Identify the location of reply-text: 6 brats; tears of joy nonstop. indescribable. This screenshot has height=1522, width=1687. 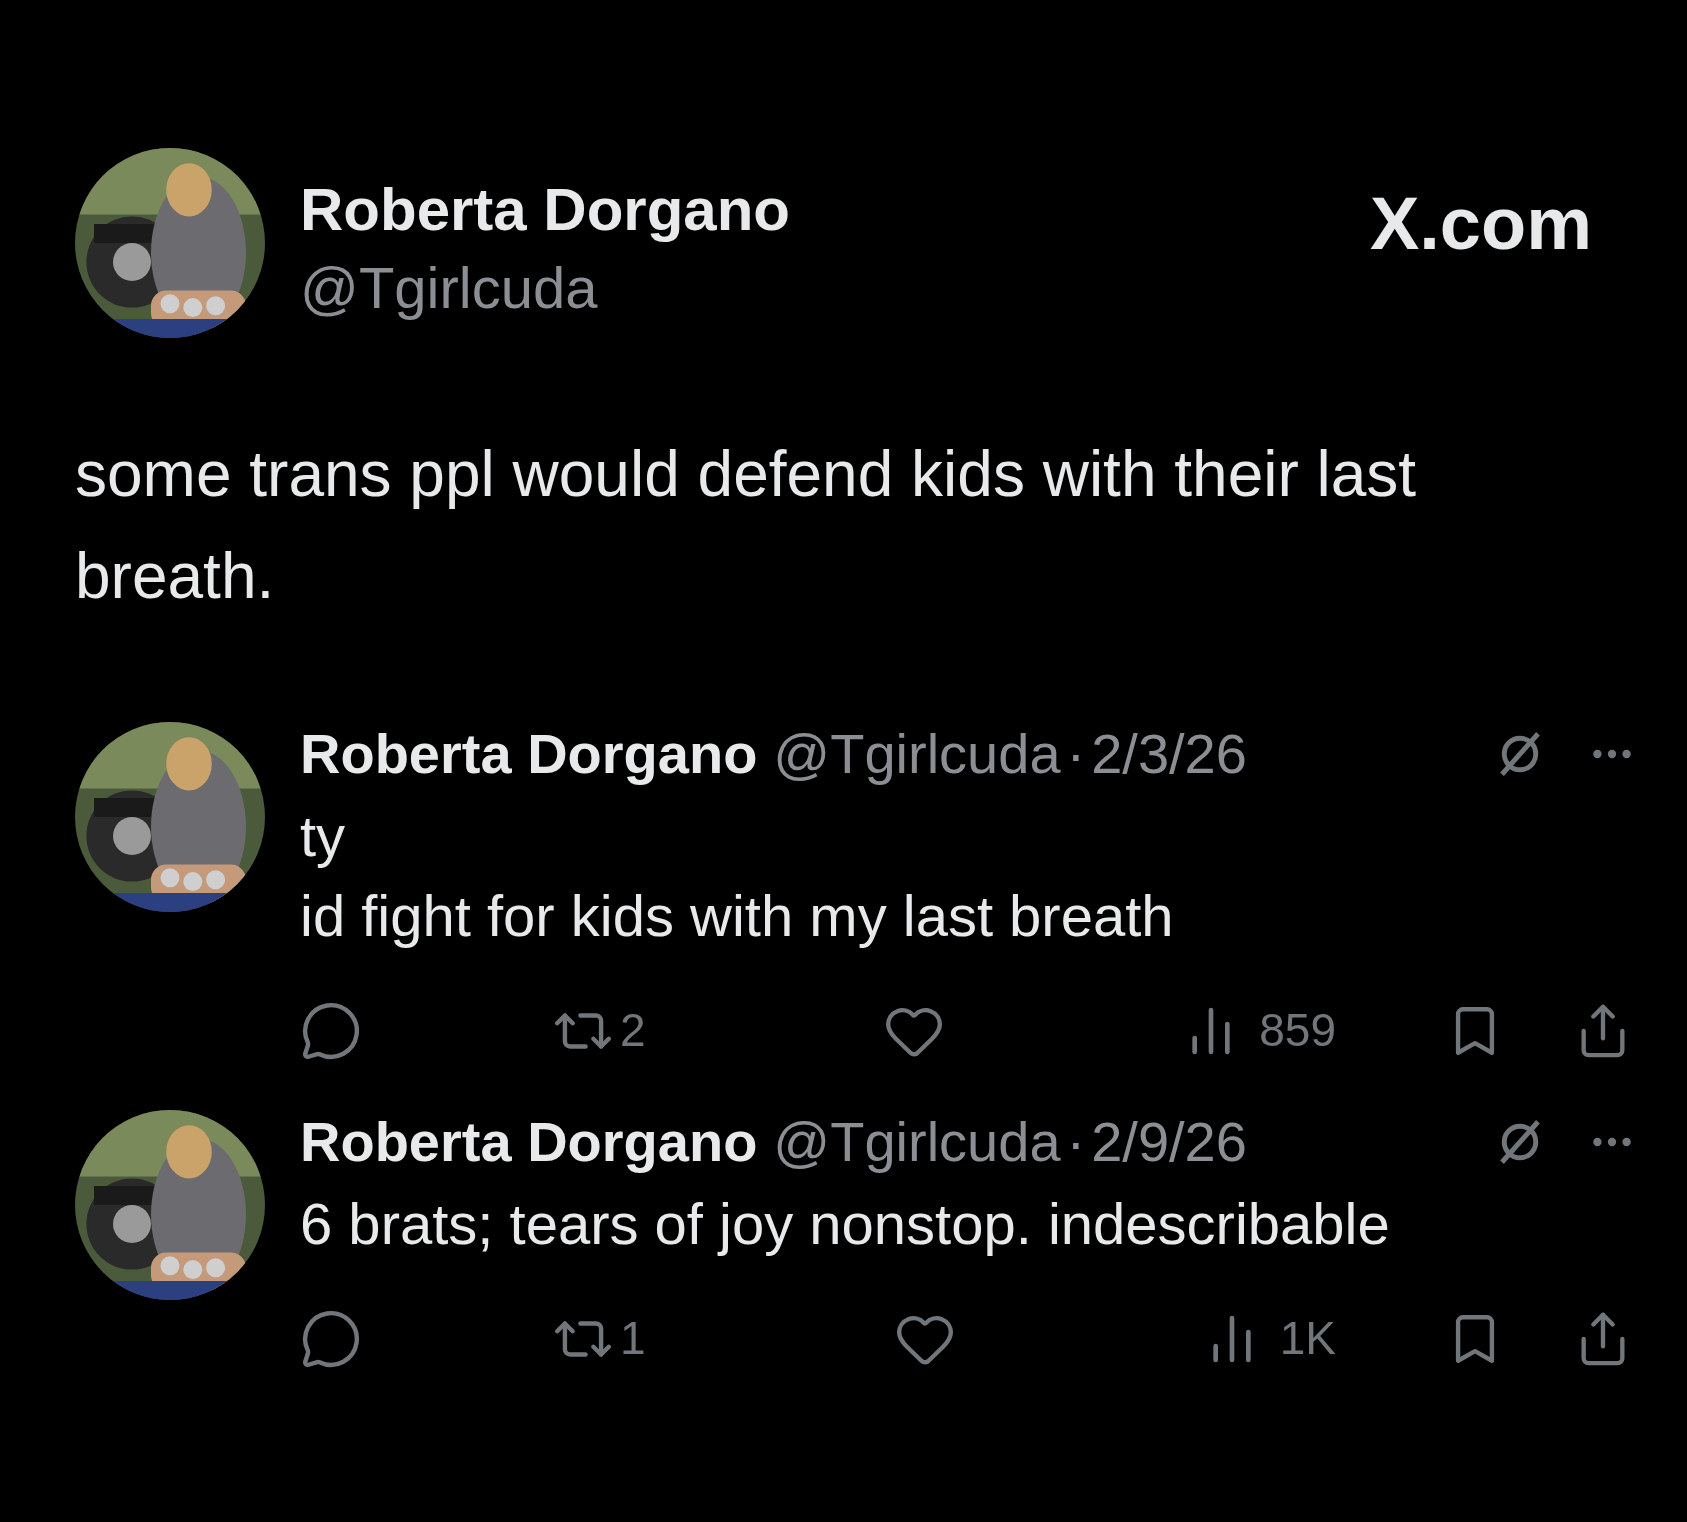
(845, 1224).